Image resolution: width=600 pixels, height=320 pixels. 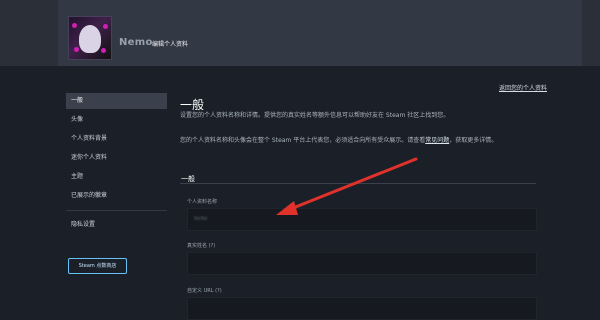 What do you see at coordinates (523, 87) in the screenshot?
I see `return-to-profile-link: 返回您的个人资料` at bounding box center [523, 87].